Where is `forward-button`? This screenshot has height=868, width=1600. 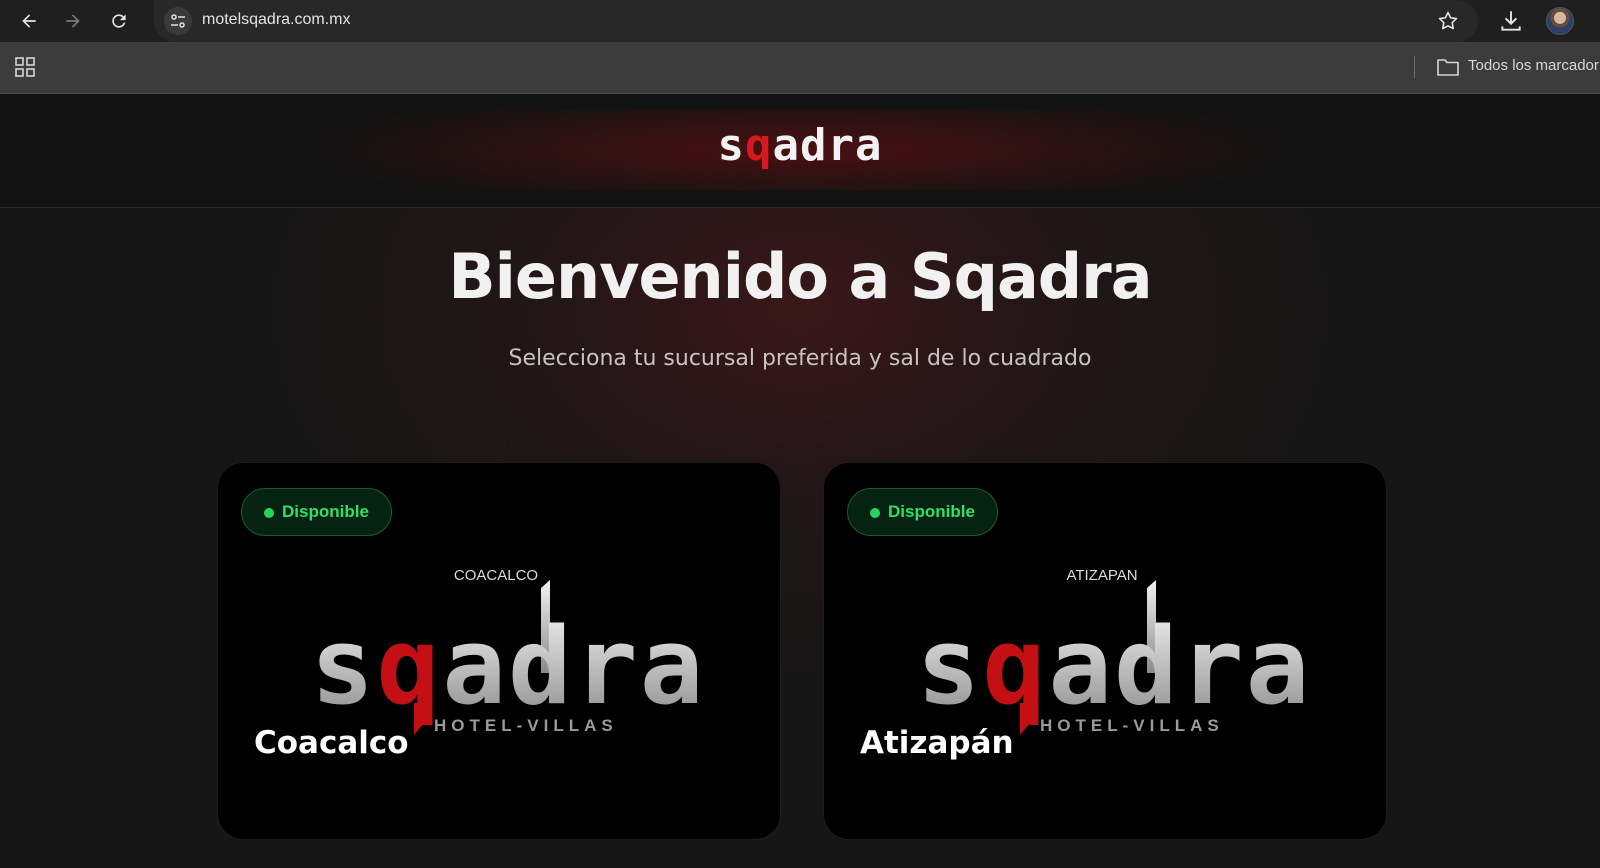
forward-button is located at coordinates (73, 21).